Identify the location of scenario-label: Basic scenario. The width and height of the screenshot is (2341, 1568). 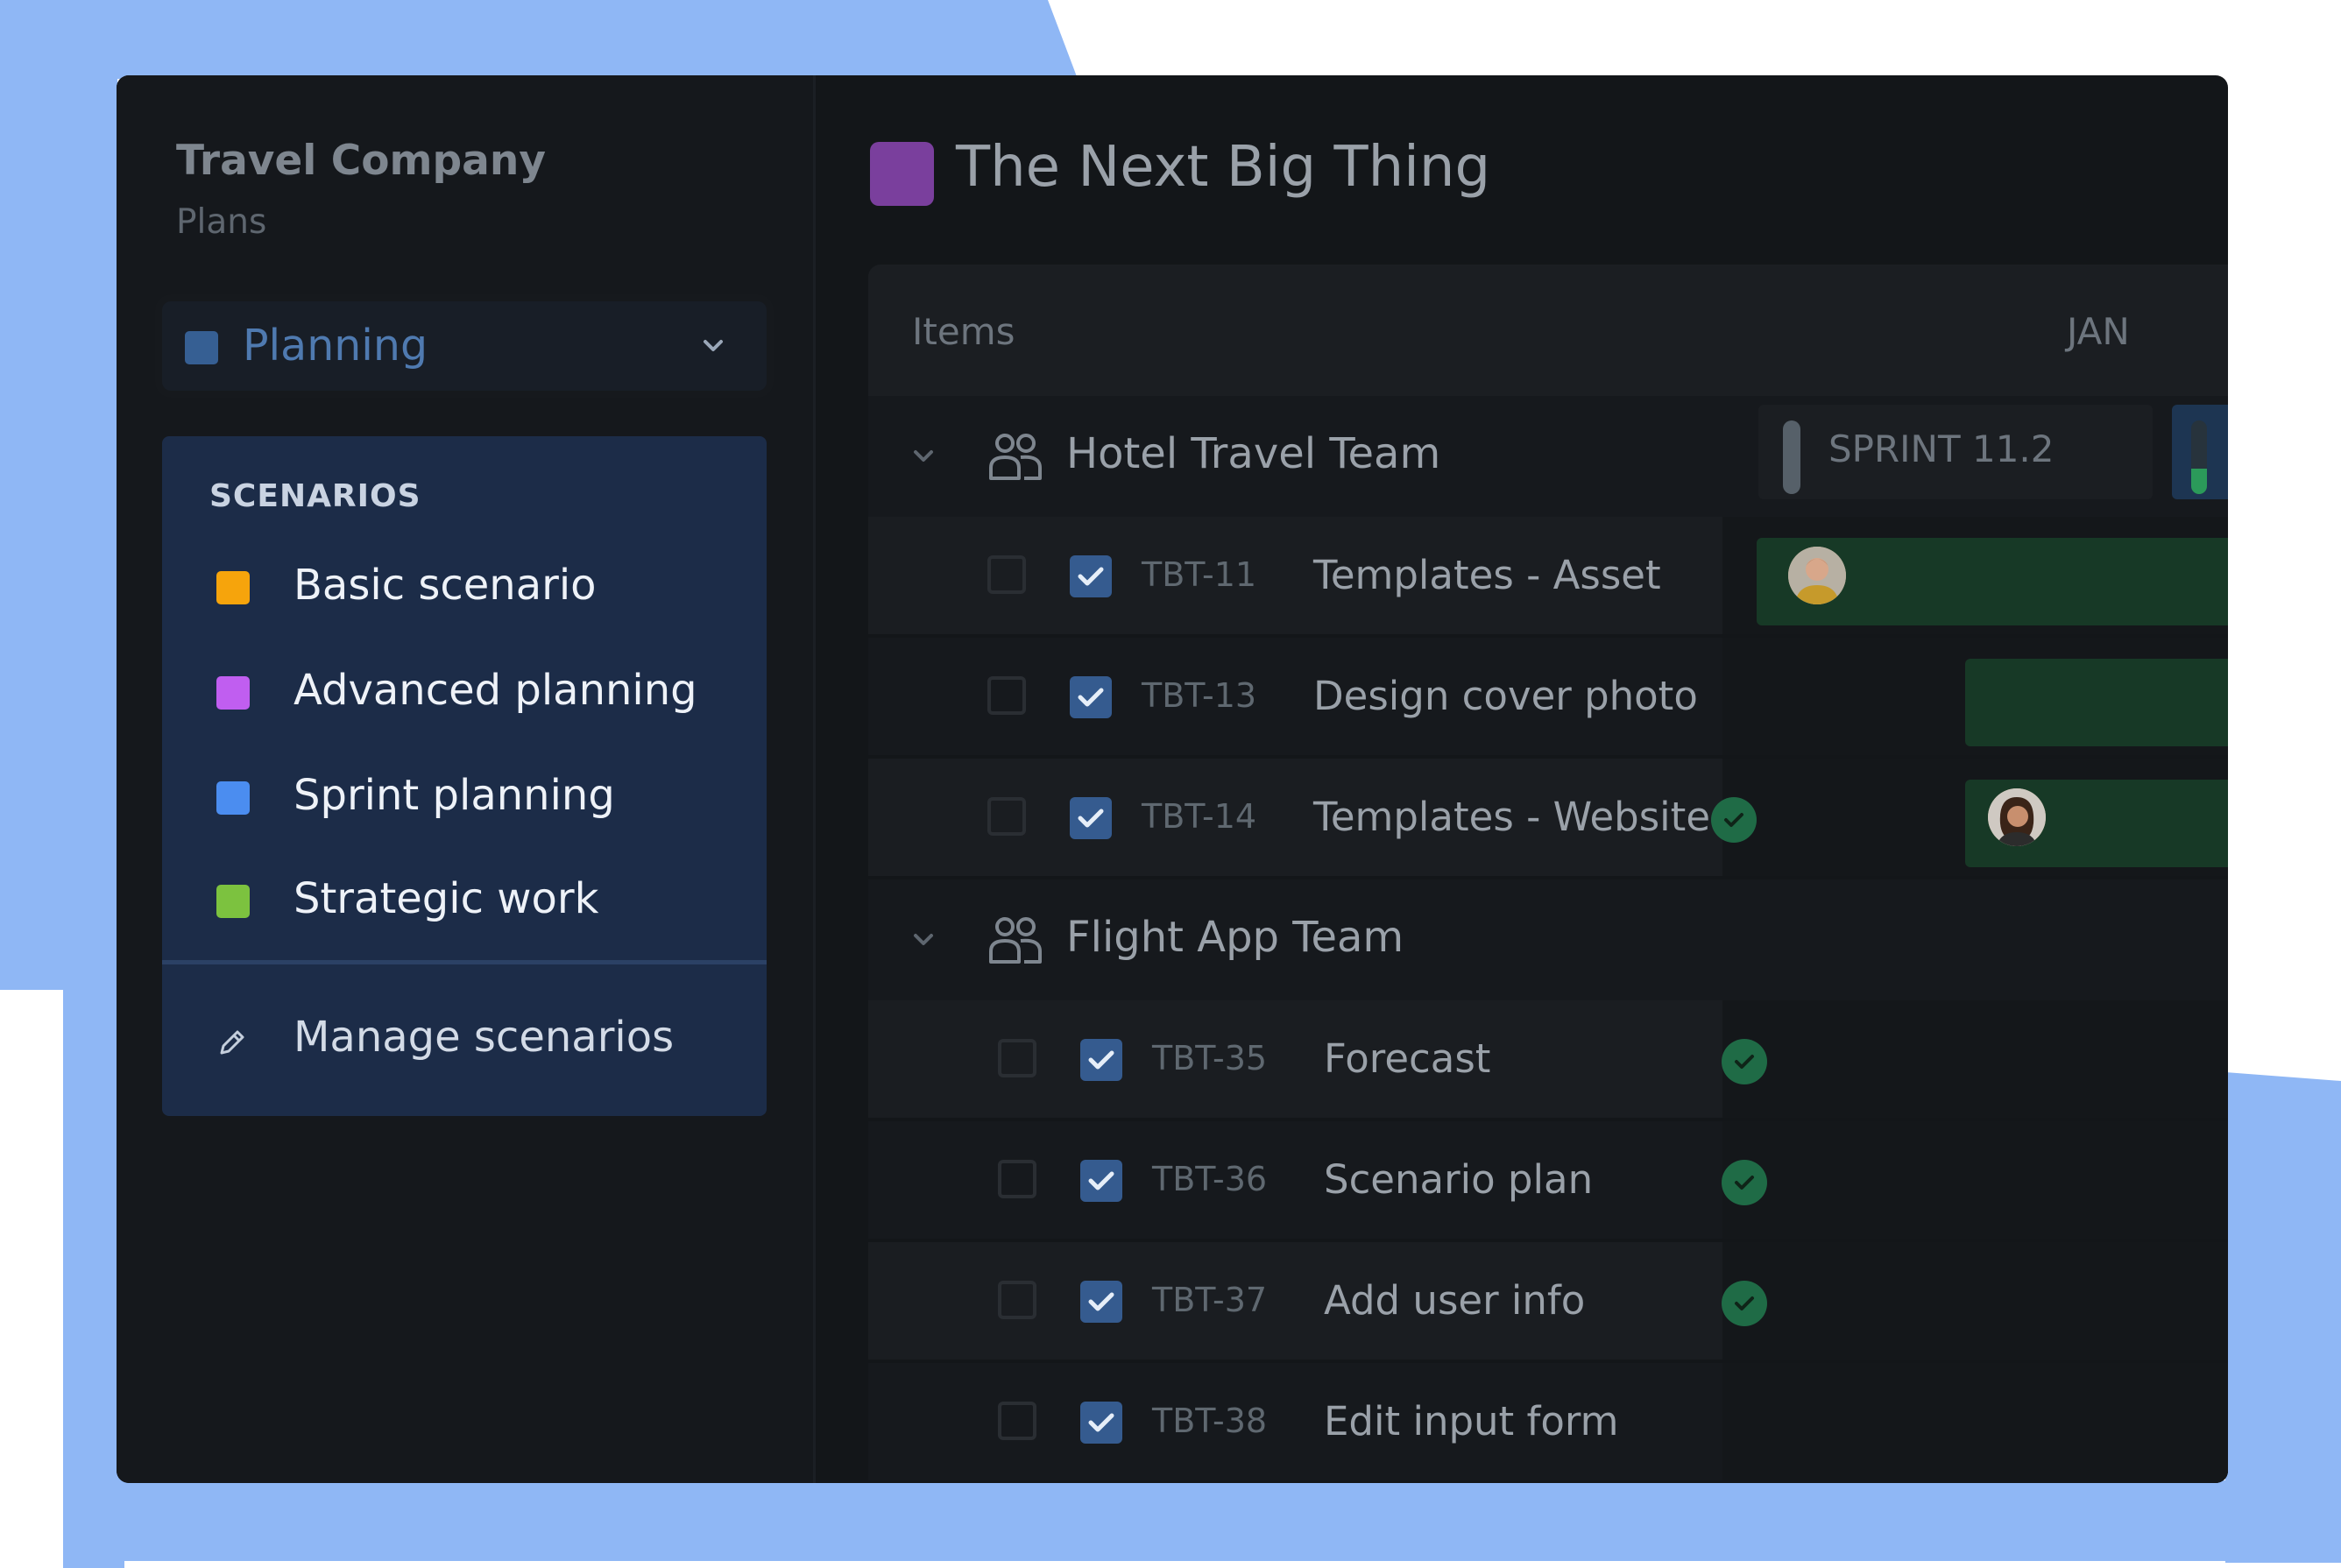
(445, 585).